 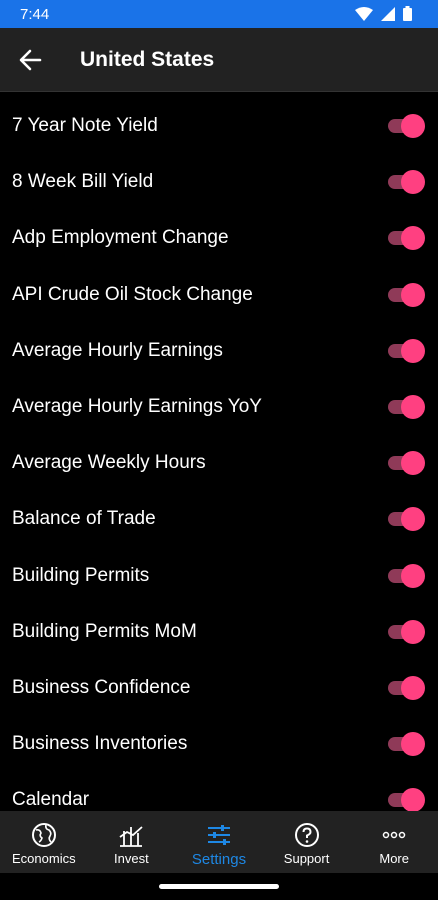 What do you see at coordinates (83, 182) in the screenshot?
I see `list-item-label: 8 Week Bill Yield` at bounding box center [83, 182].